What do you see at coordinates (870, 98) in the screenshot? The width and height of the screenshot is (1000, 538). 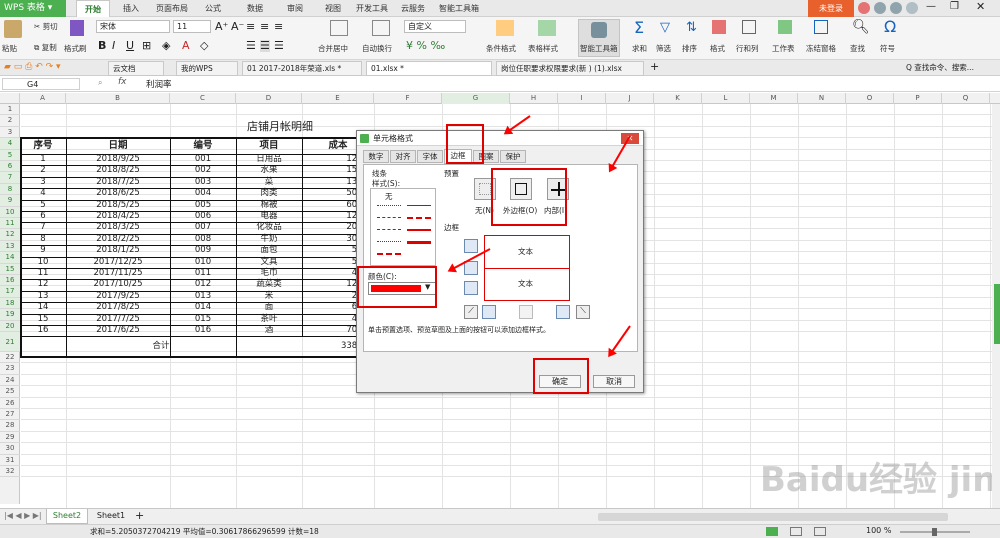 I see `column-header-o: O` at bounding box center [870, 98].